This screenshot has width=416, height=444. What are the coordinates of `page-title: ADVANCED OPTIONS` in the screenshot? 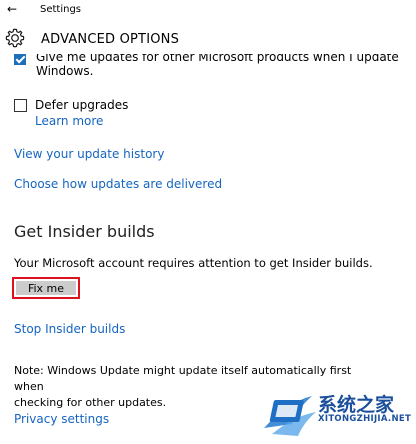 It's located at (110, 39).